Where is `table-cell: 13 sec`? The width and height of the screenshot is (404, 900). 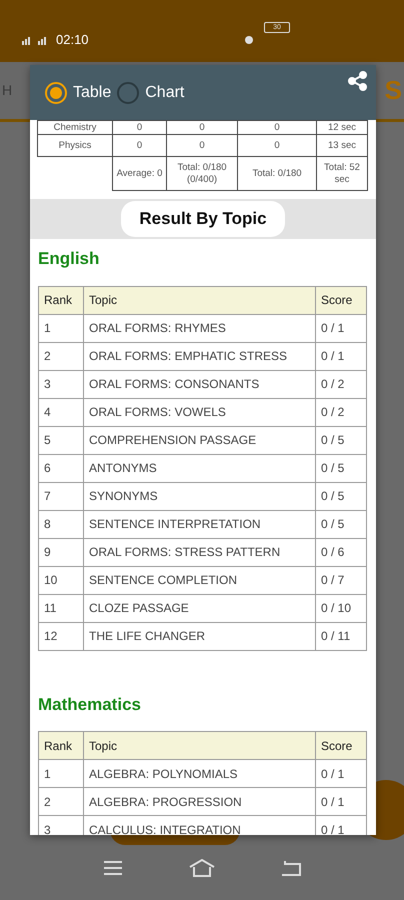
table-cell: 13 sec is located at coordinates (342, 145).